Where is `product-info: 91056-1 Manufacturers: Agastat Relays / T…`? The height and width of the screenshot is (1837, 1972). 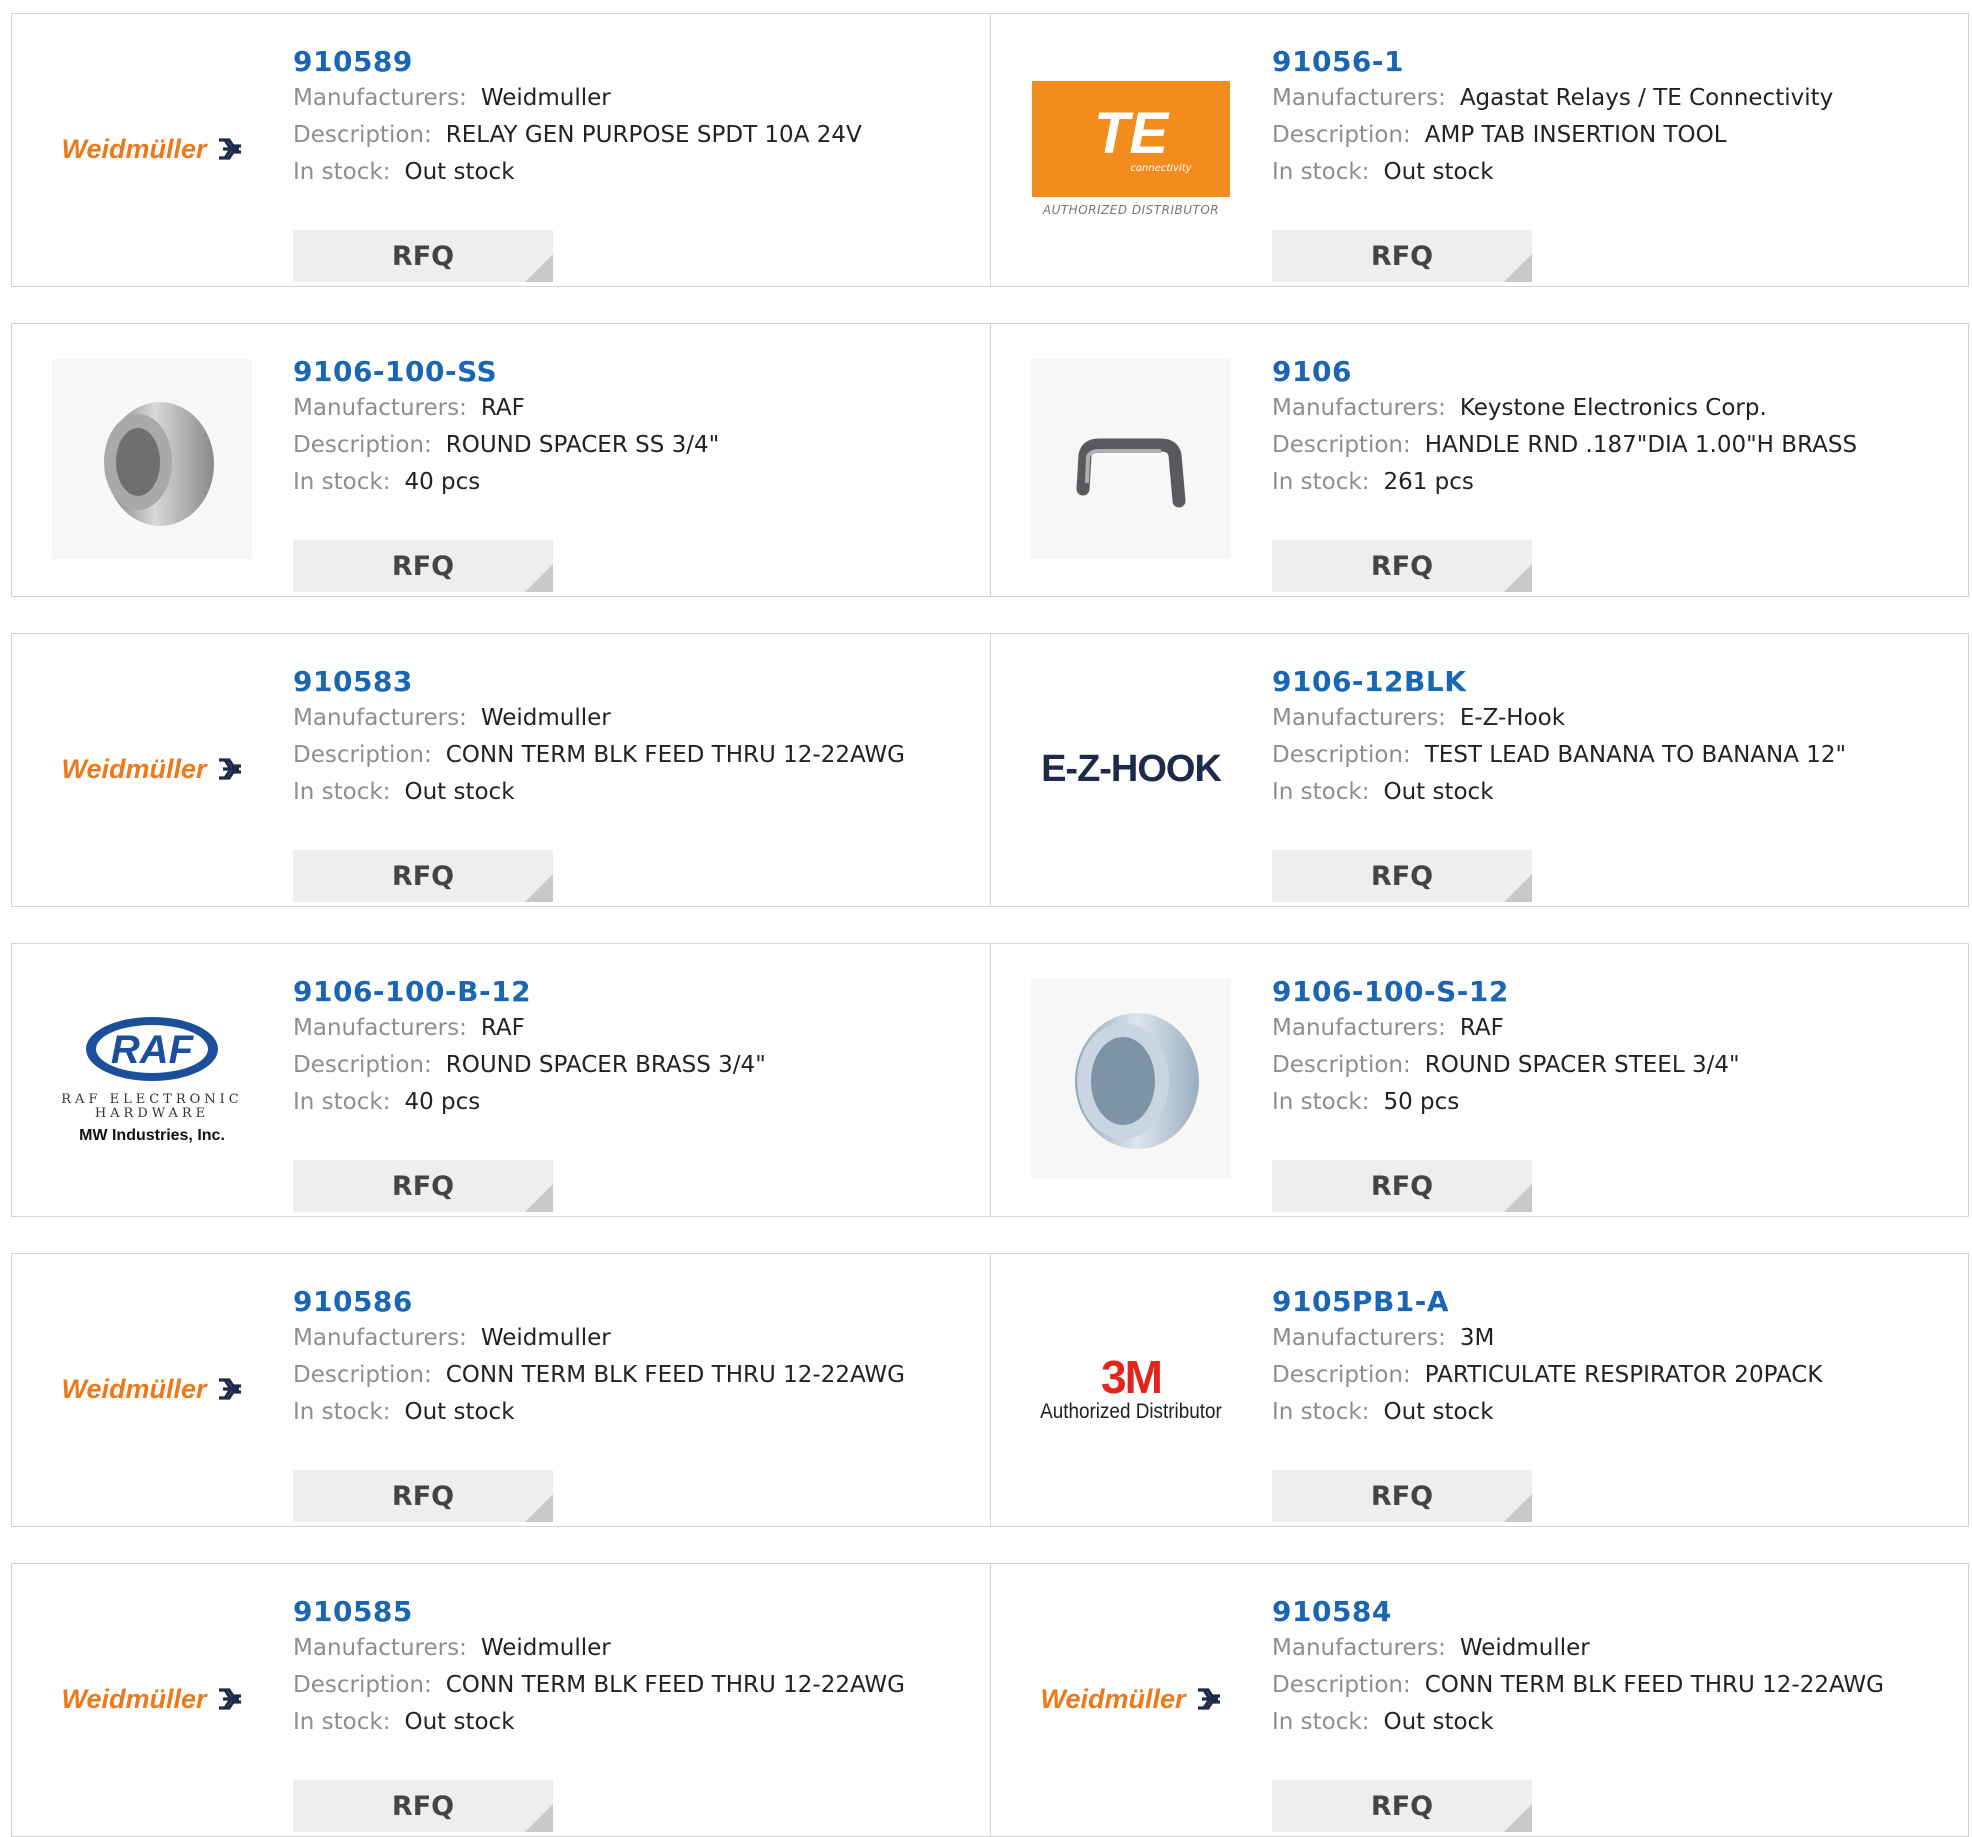 product-info: 91056-1 Manufacturers: Agastat Relays / T… is located at coordinates (1612, 163).